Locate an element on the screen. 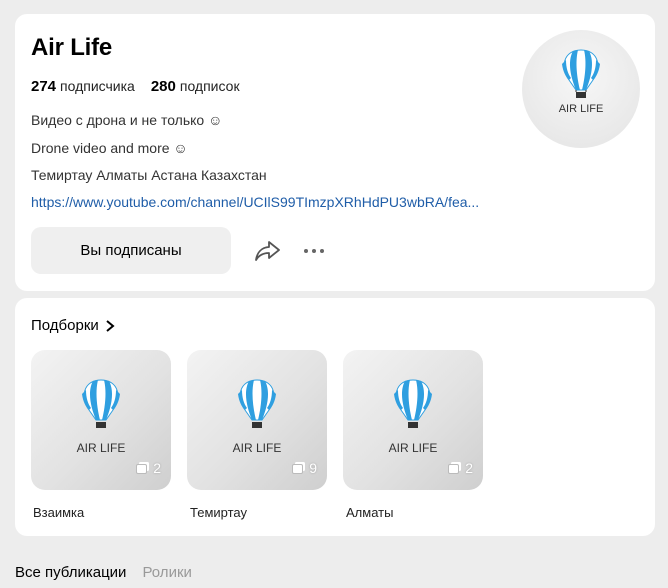 This screenshot has width=668, height=588. channel-avatar: AIR LIFE is located at coordinates (581, 89).